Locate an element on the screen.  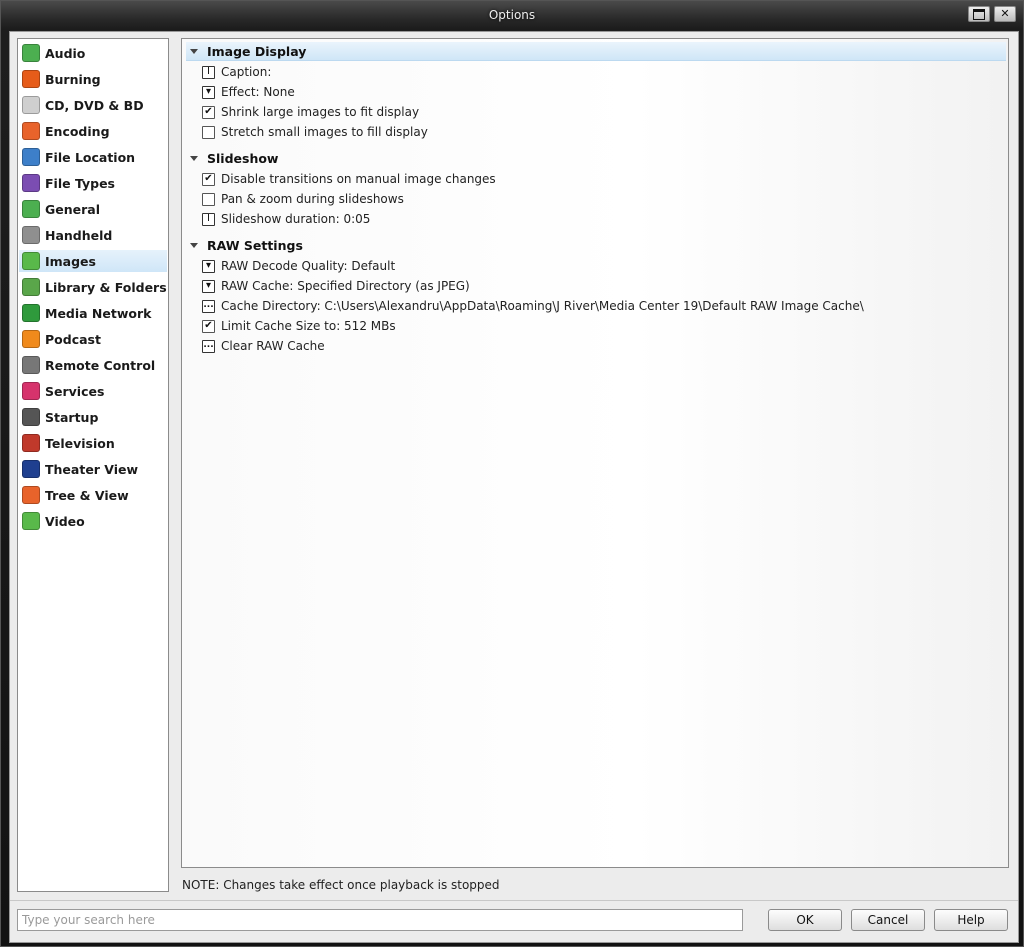
sidebar-item-label: Audio is located at coordinates (65, 53).